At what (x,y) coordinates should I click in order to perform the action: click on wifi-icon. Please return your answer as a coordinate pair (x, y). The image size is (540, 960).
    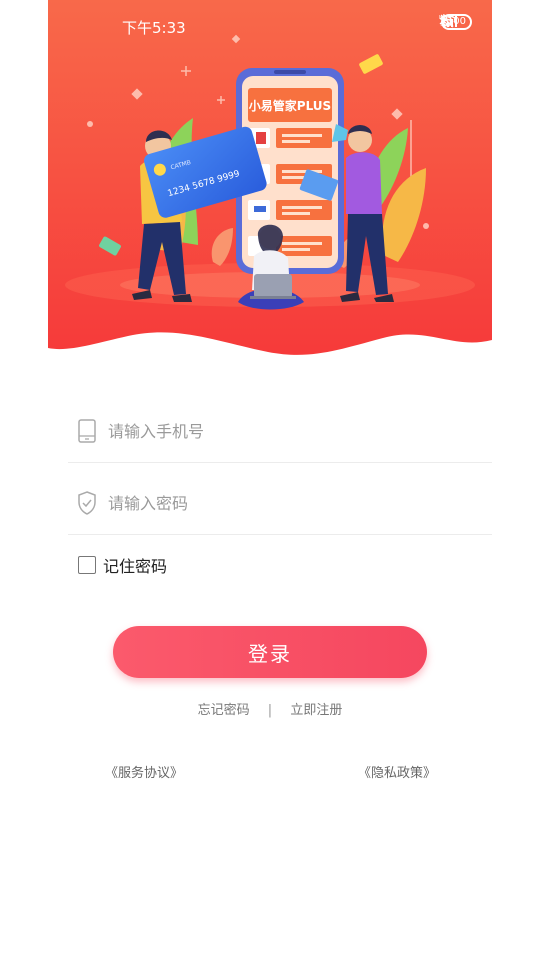
    Looking at the image, I should click on (448, 21).